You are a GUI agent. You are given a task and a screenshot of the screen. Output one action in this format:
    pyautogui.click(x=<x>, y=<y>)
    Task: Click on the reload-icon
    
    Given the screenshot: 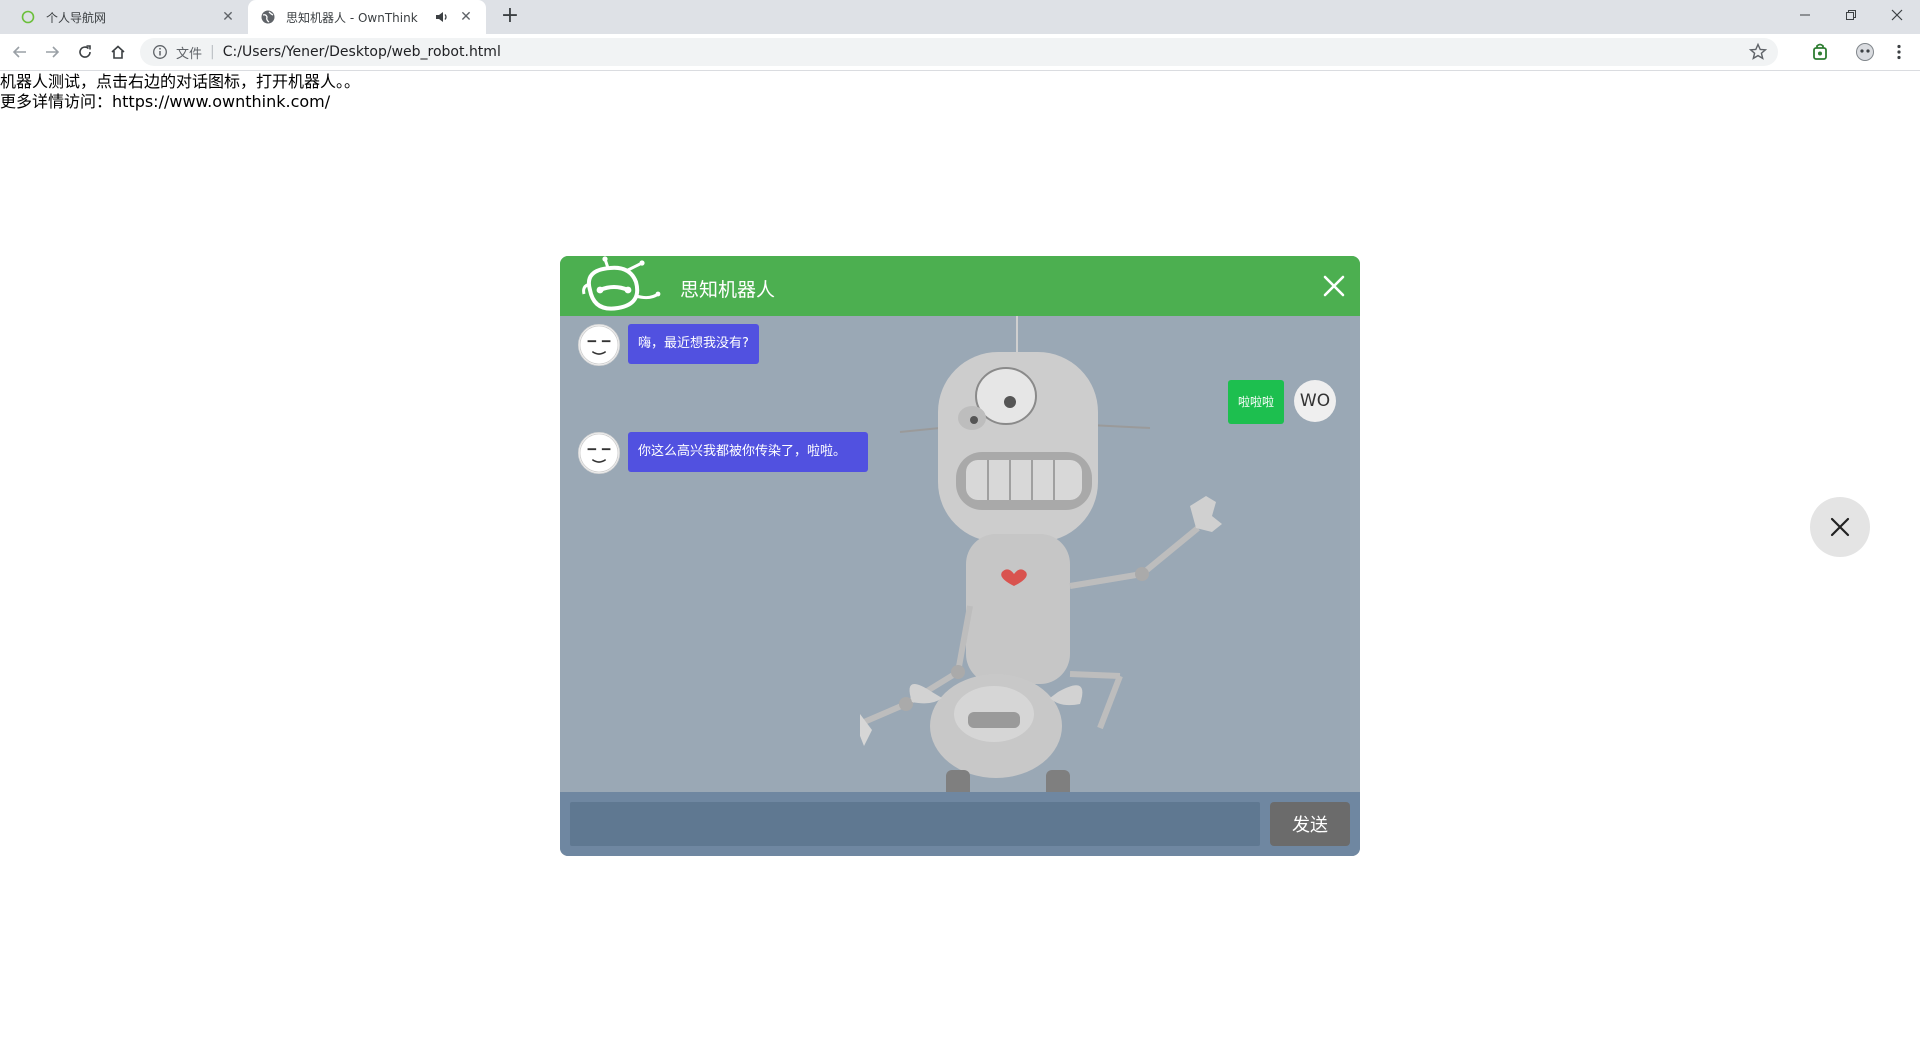 What is the action you would take?
    pyautogui.click(x=85, y=51)
    